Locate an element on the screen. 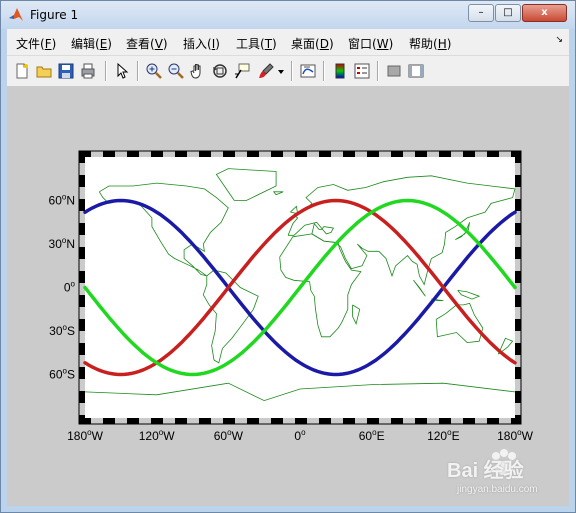 Image resolution: width=576 pixels, height=513 pixels. link-plot-icon is located at coordinates (308, 71).